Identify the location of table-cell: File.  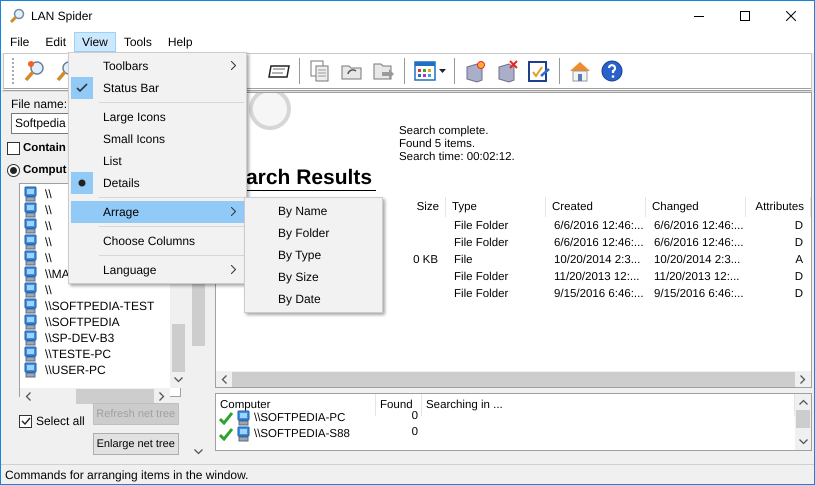
(463, 260).